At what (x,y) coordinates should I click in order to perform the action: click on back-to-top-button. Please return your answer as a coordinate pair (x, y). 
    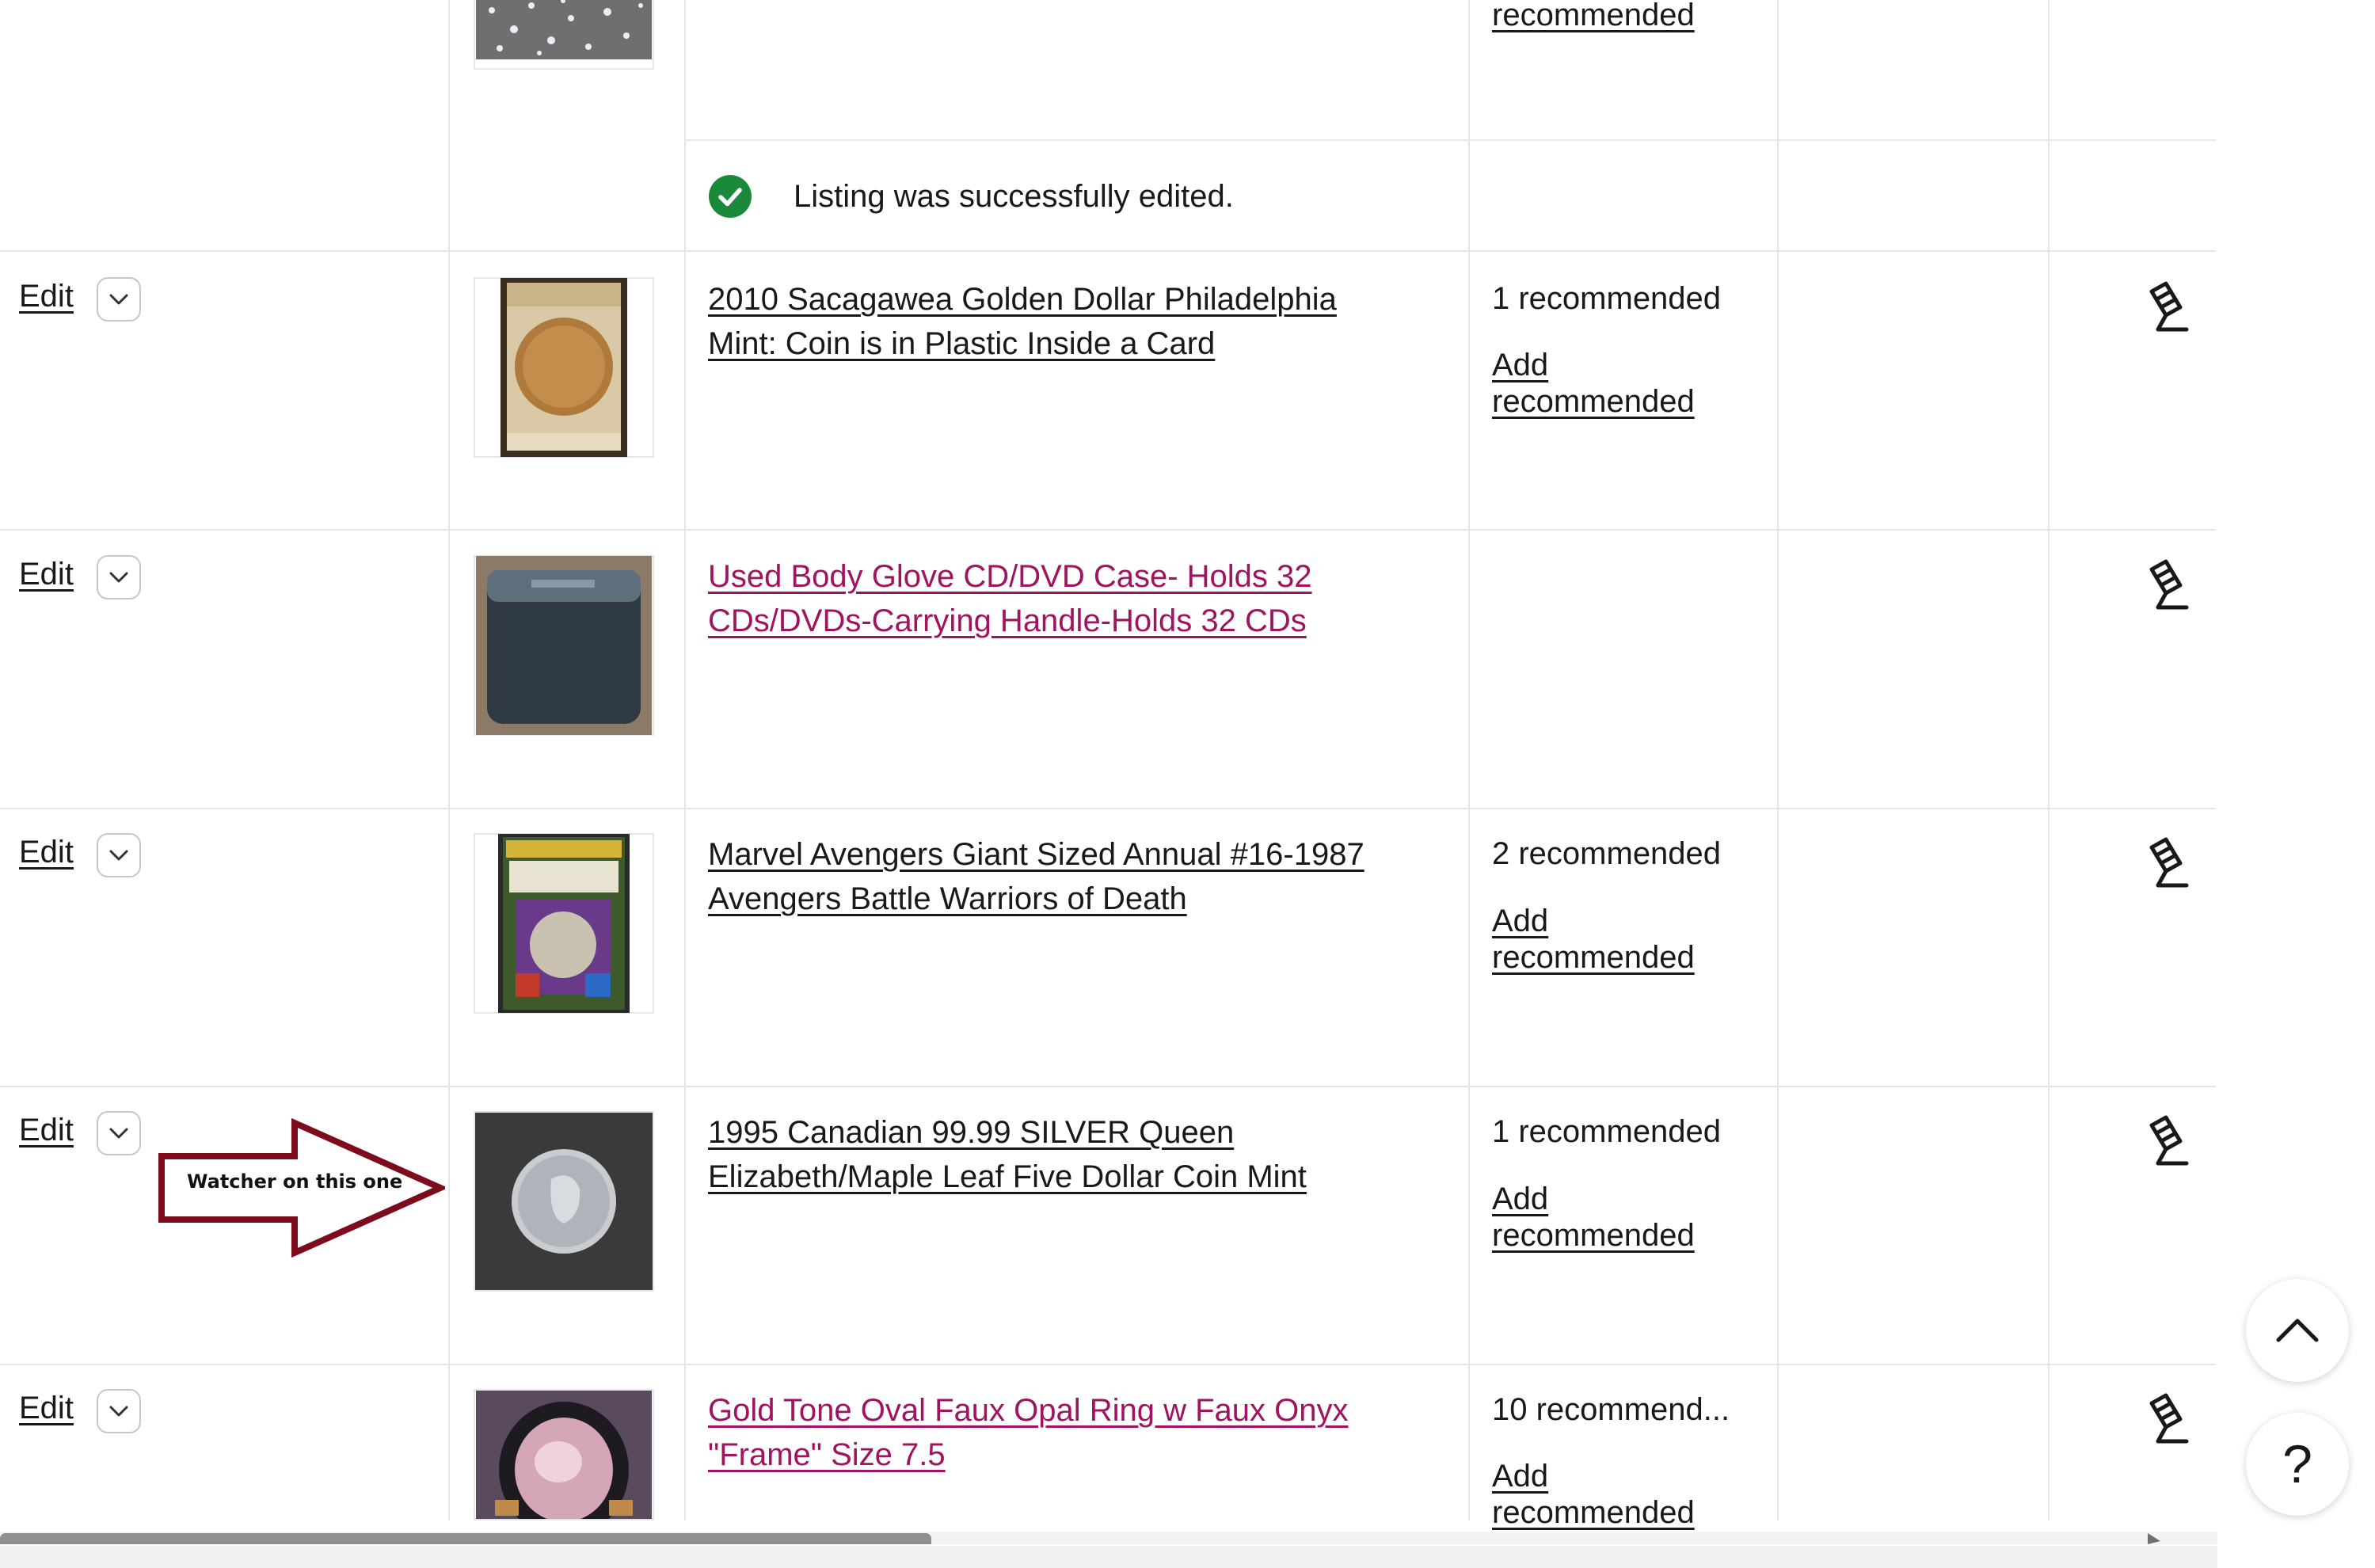
    Looking at the image, I should click on (2297, 1330).